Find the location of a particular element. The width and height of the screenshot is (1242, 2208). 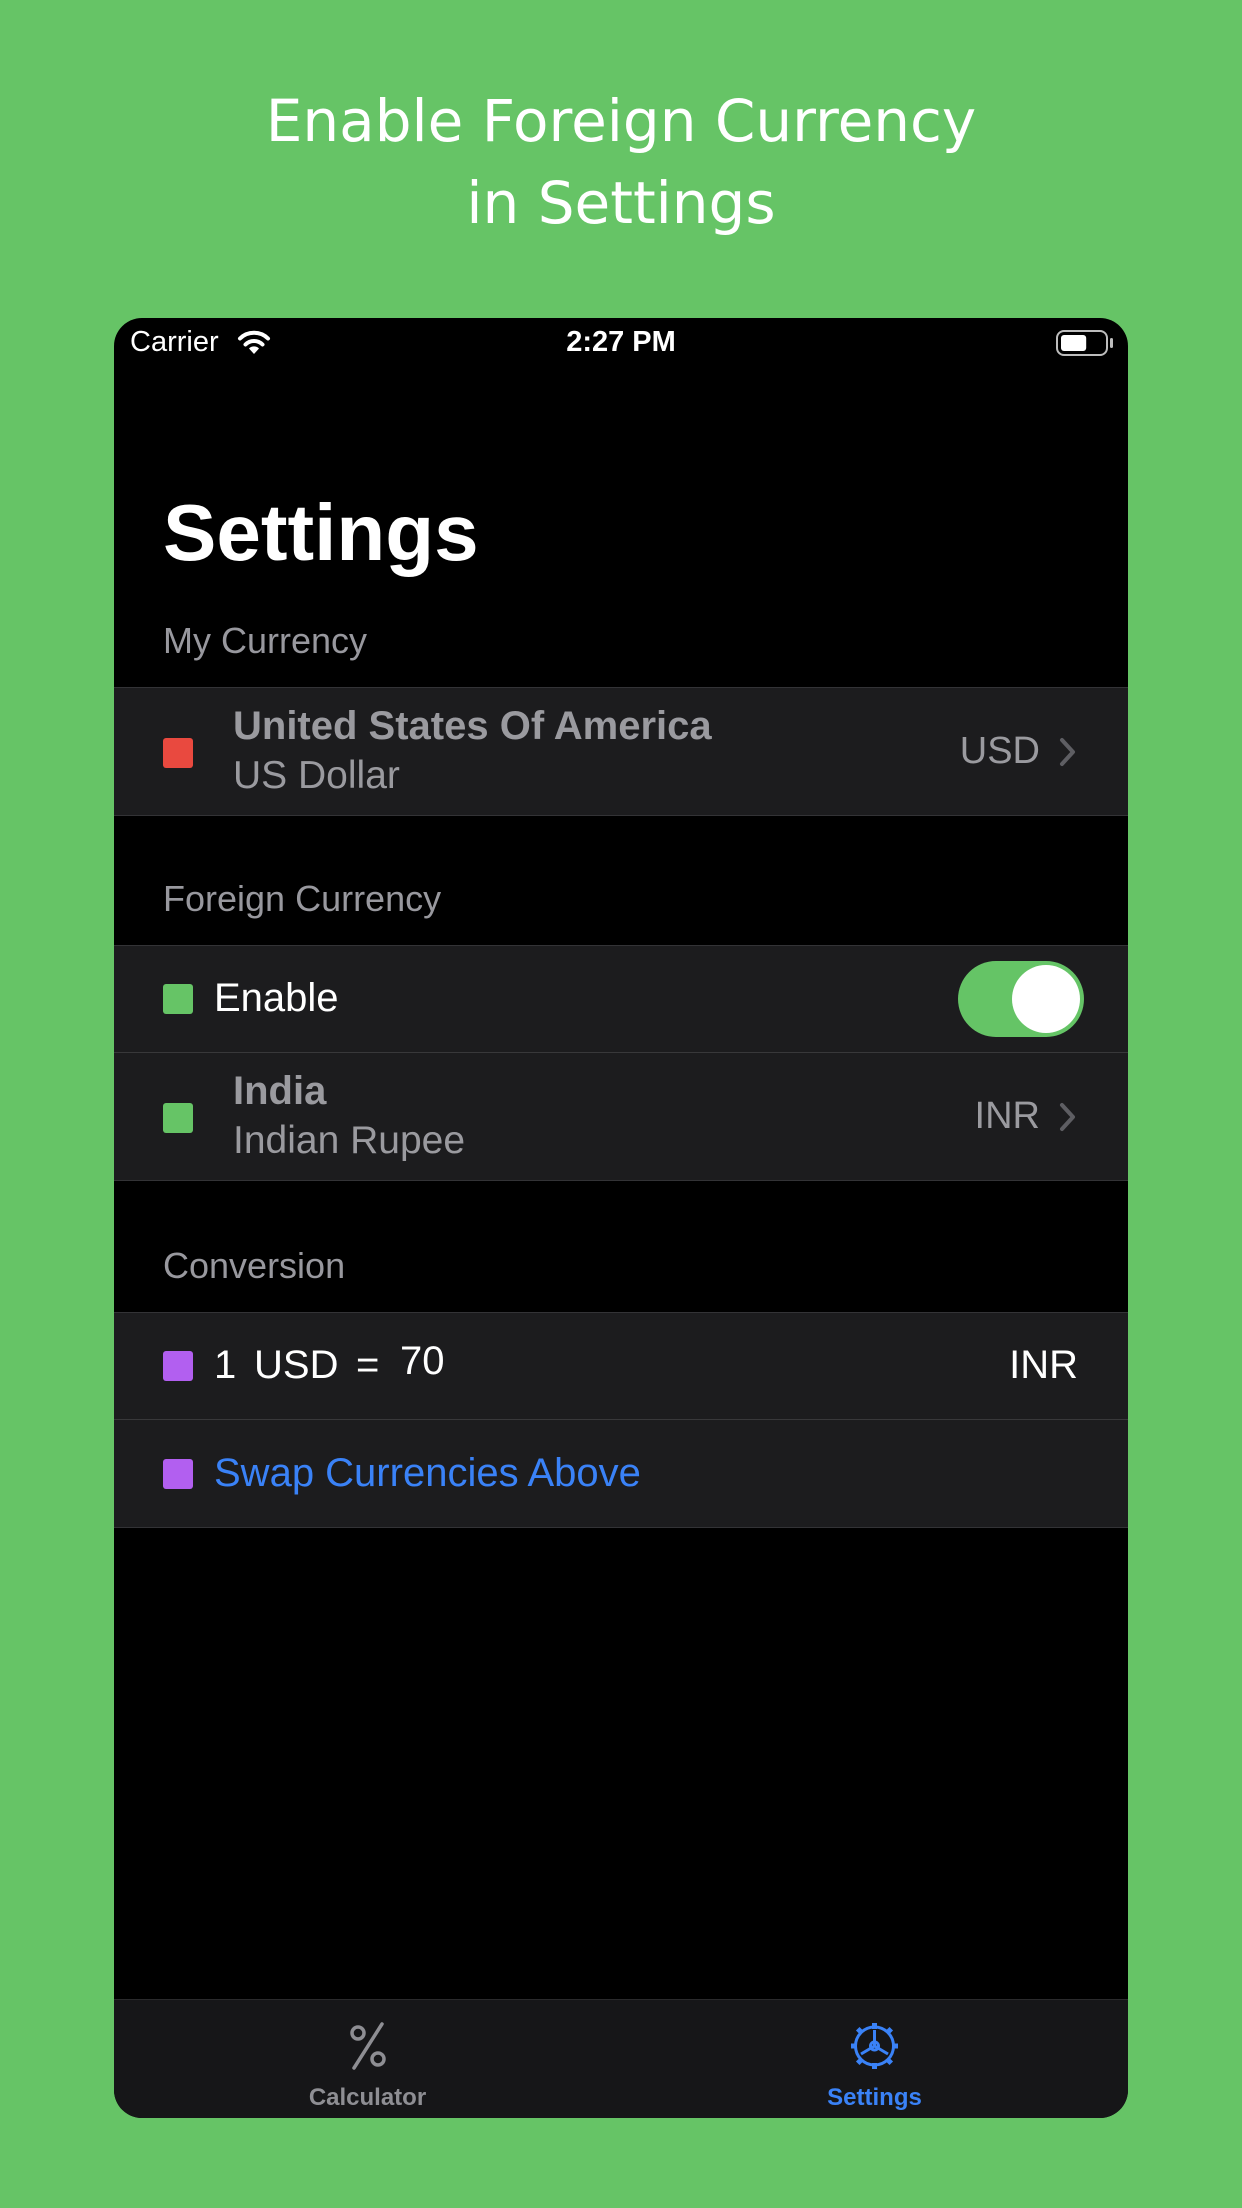

my-currency-country: United States Of America is located at coordinates (472, 726).